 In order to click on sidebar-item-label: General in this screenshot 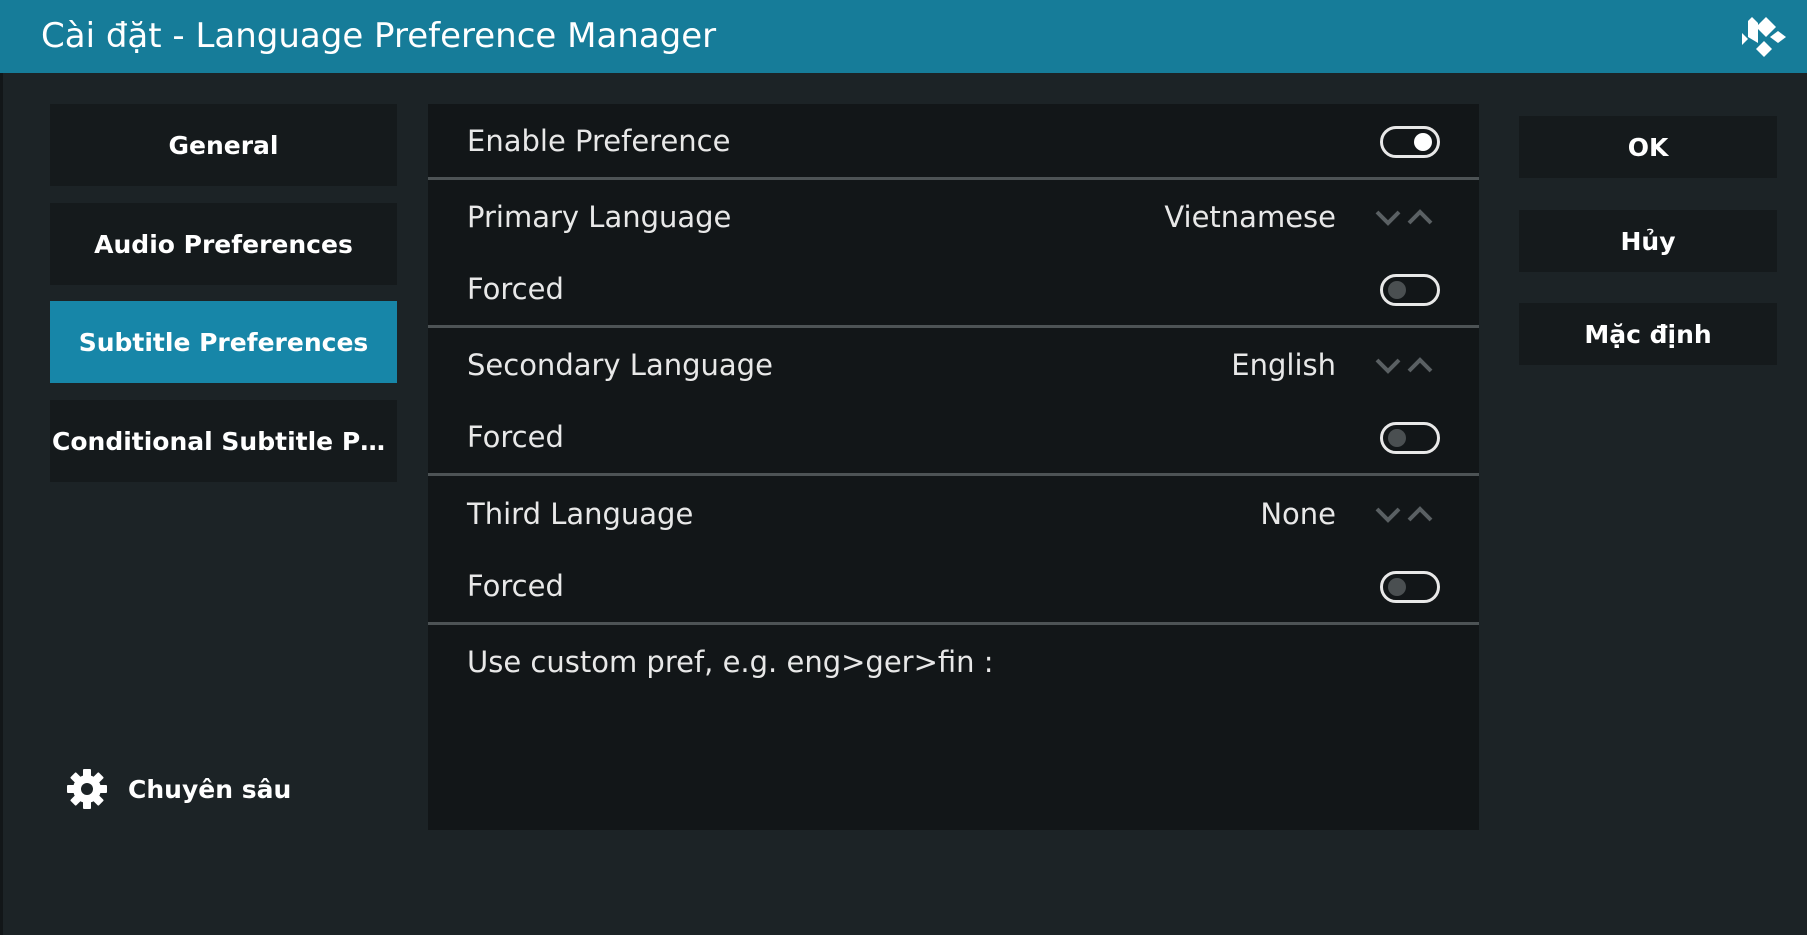, I will do `click(223, 145)`.